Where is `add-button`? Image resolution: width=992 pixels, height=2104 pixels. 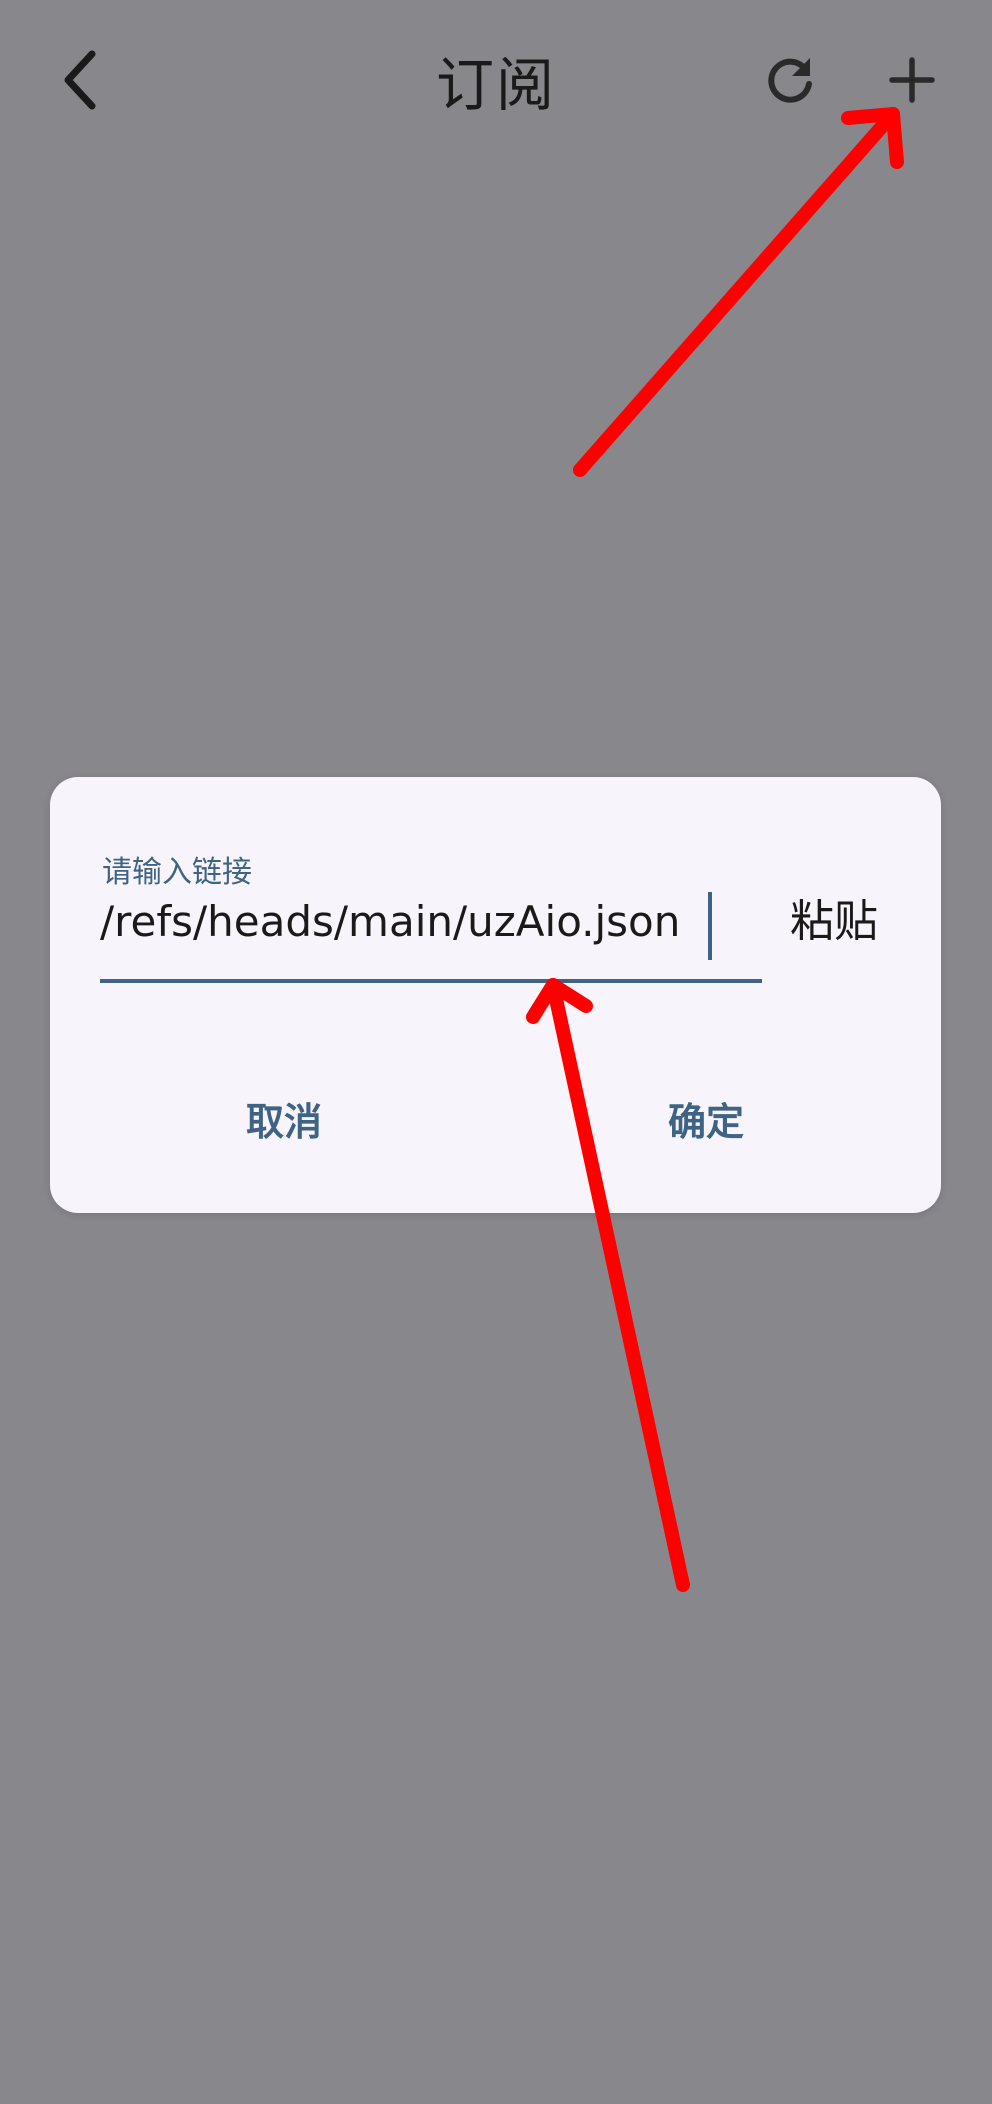 add-button is located at coordinates (912, 80).